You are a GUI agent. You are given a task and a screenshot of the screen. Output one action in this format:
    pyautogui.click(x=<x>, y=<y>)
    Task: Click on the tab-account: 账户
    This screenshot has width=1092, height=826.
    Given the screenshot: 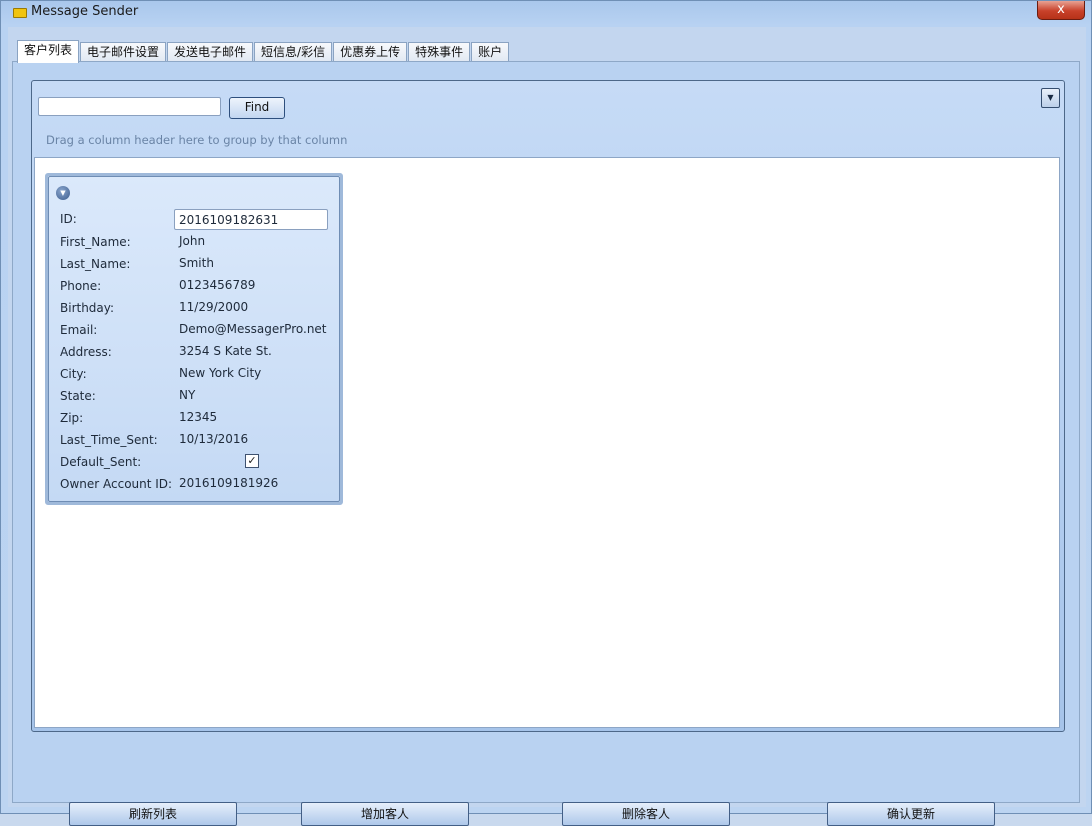 What is the action you would take?
    pyautogui.click(x=490, y=52)
    